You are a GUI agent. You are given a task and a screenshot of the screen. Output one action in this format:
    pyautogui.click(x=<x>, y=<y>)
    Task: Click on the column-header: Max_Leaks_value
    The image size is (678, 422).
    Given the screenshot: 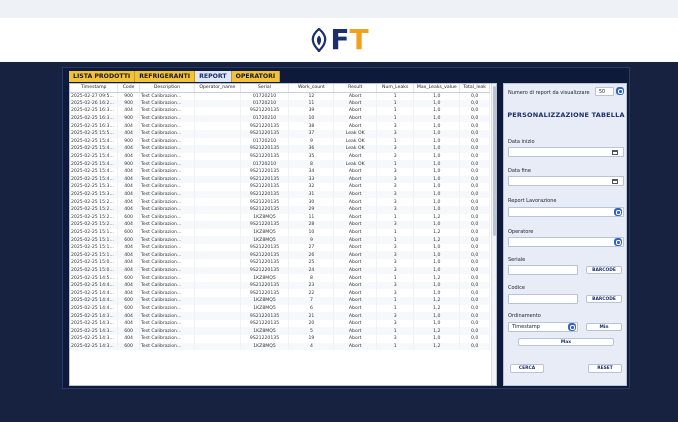 What is the action you would take?
    pyautogui.click(x=437, y=88)
    